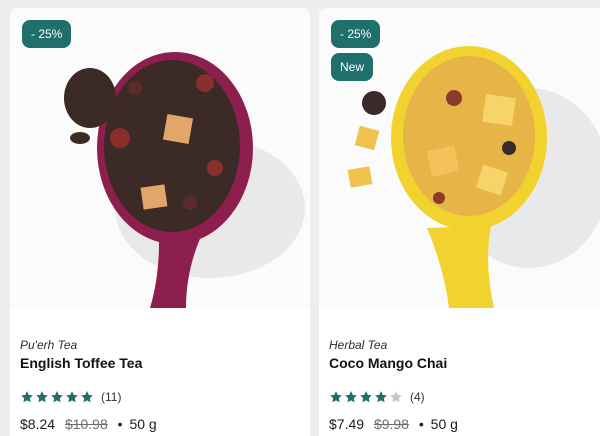 The height and width of the screenshot is (436, 600). What do you see at coordinates (81, 363) in the screenshot?
I see `product-title: English Toffee Tea` at bounding box center [81, 363].